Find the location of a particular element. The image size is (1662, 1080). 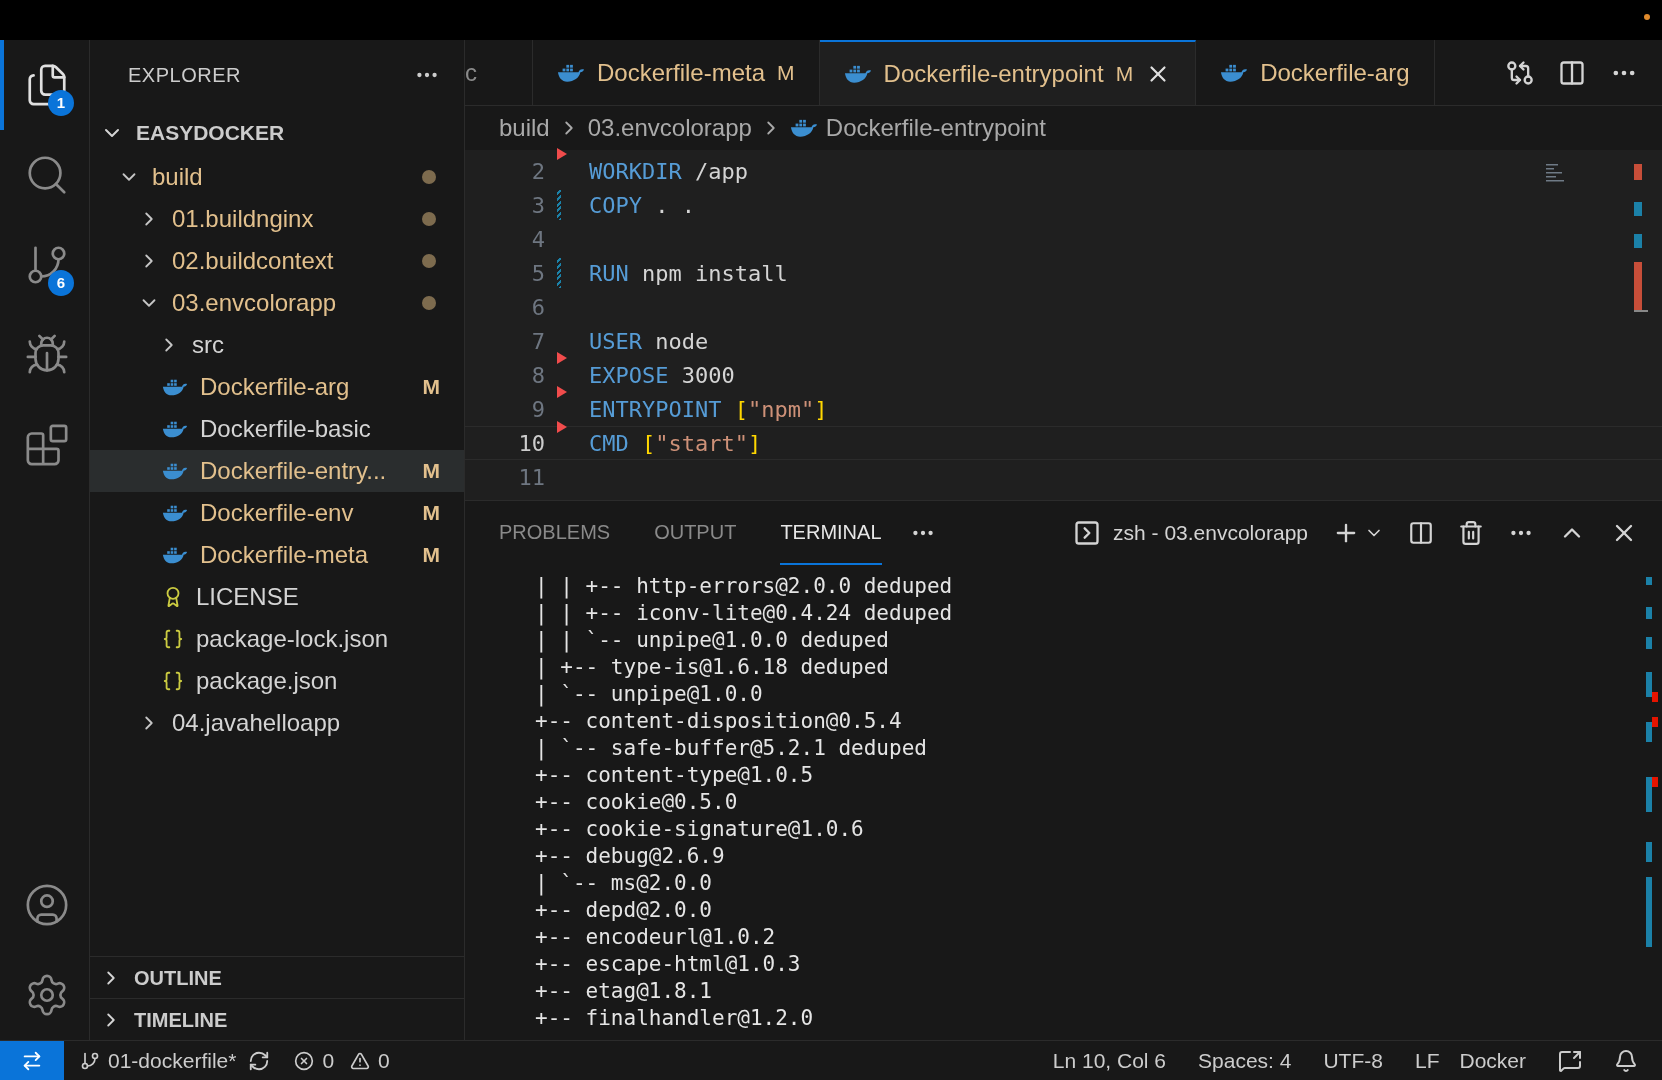

file-name: package-lock.json is located at coordinates (292, 639).